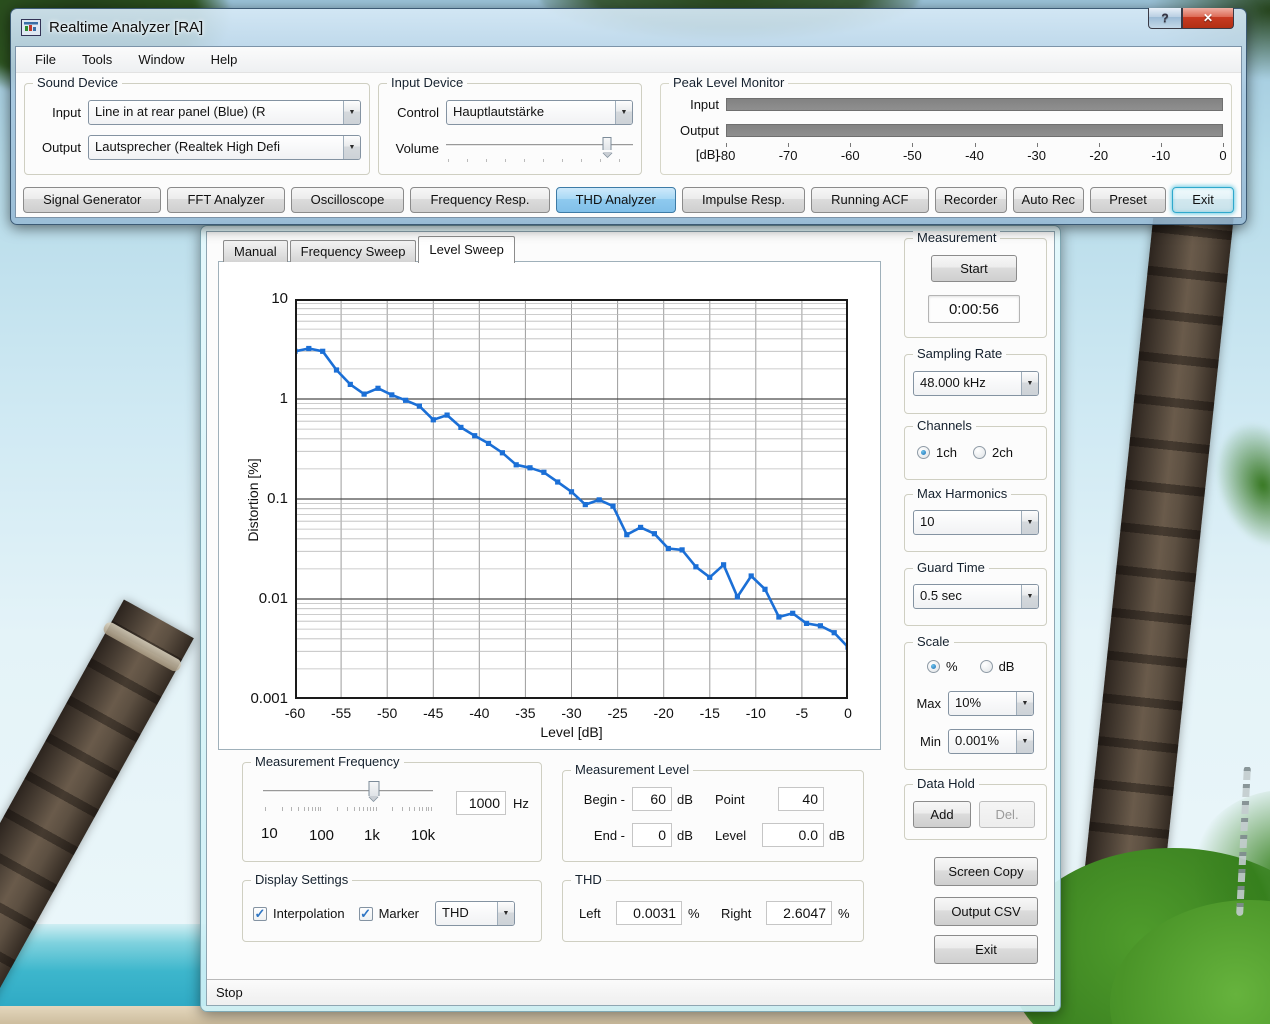 This screenshot has width=1270, height=1024. What do you see at coordinates (417, 148) in the screenshot?
I see `volume-label: Volume` at bounding box center [417, 148].